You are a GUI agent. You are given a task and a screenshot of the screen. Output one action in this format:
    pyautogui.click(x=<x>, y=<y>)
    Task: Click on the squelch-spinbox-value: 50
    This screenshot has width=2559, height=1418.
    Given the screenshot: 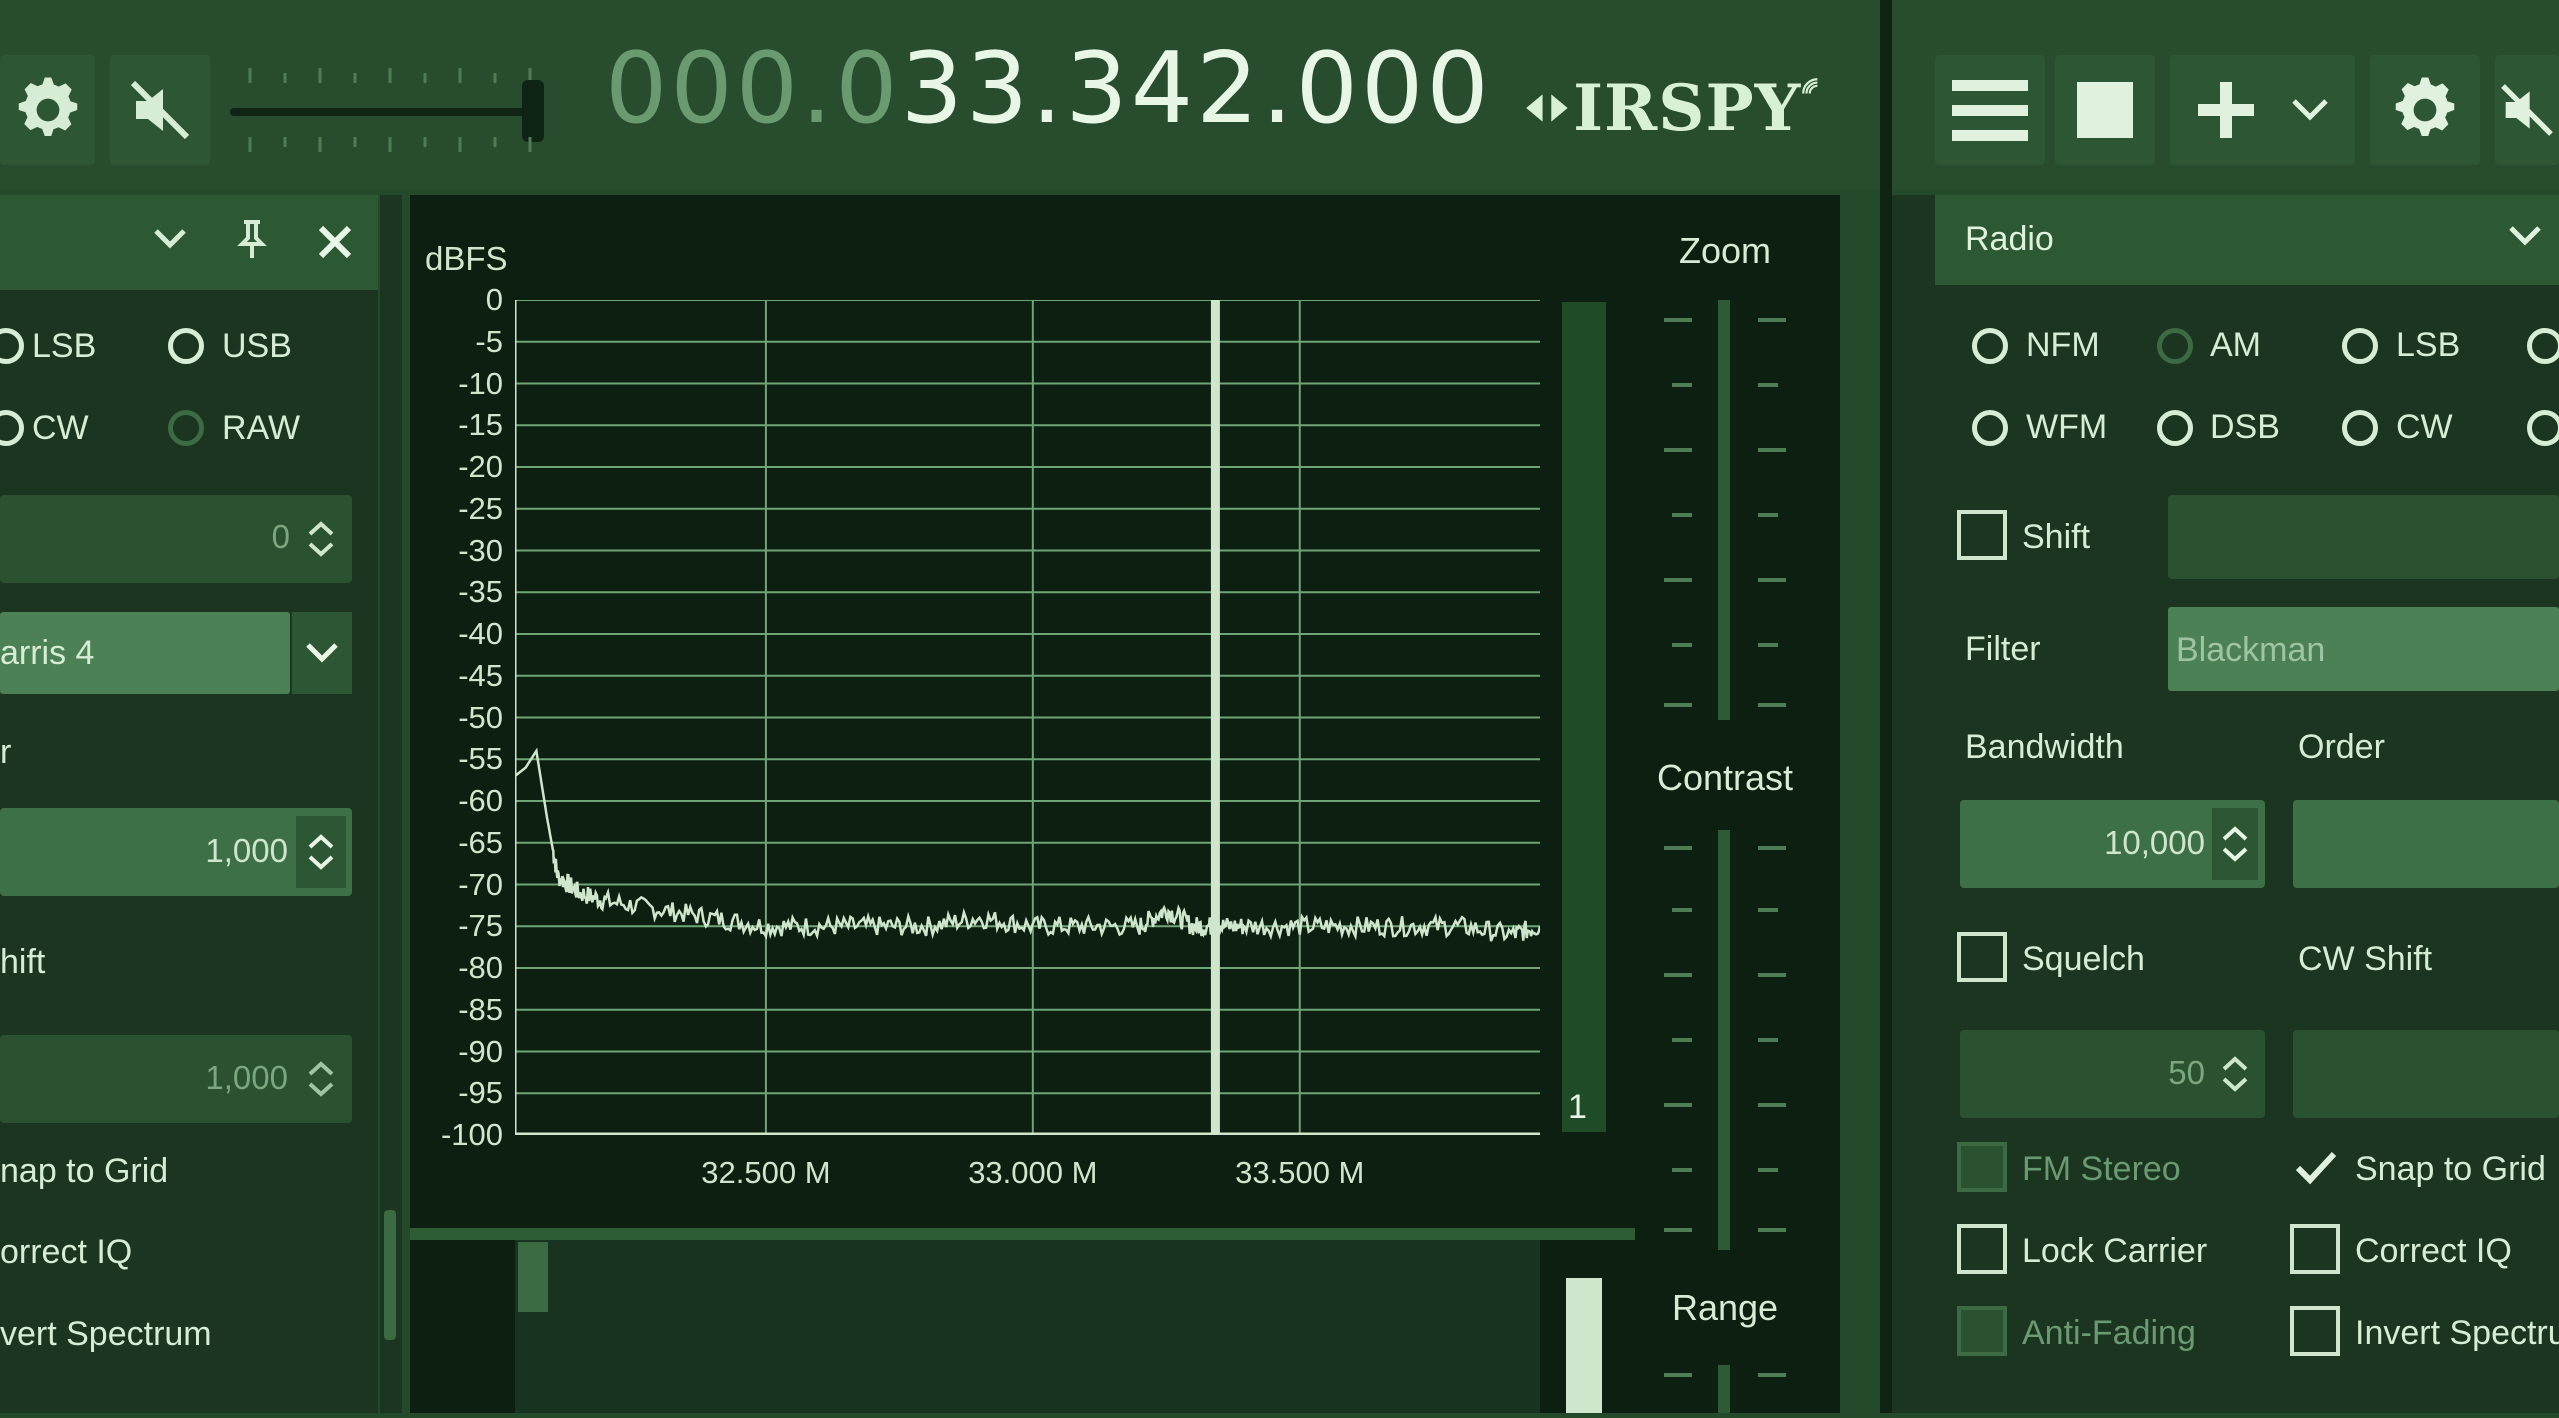 What is the action you would take?
    pyautogui.click(x=2082, y=1073)
    